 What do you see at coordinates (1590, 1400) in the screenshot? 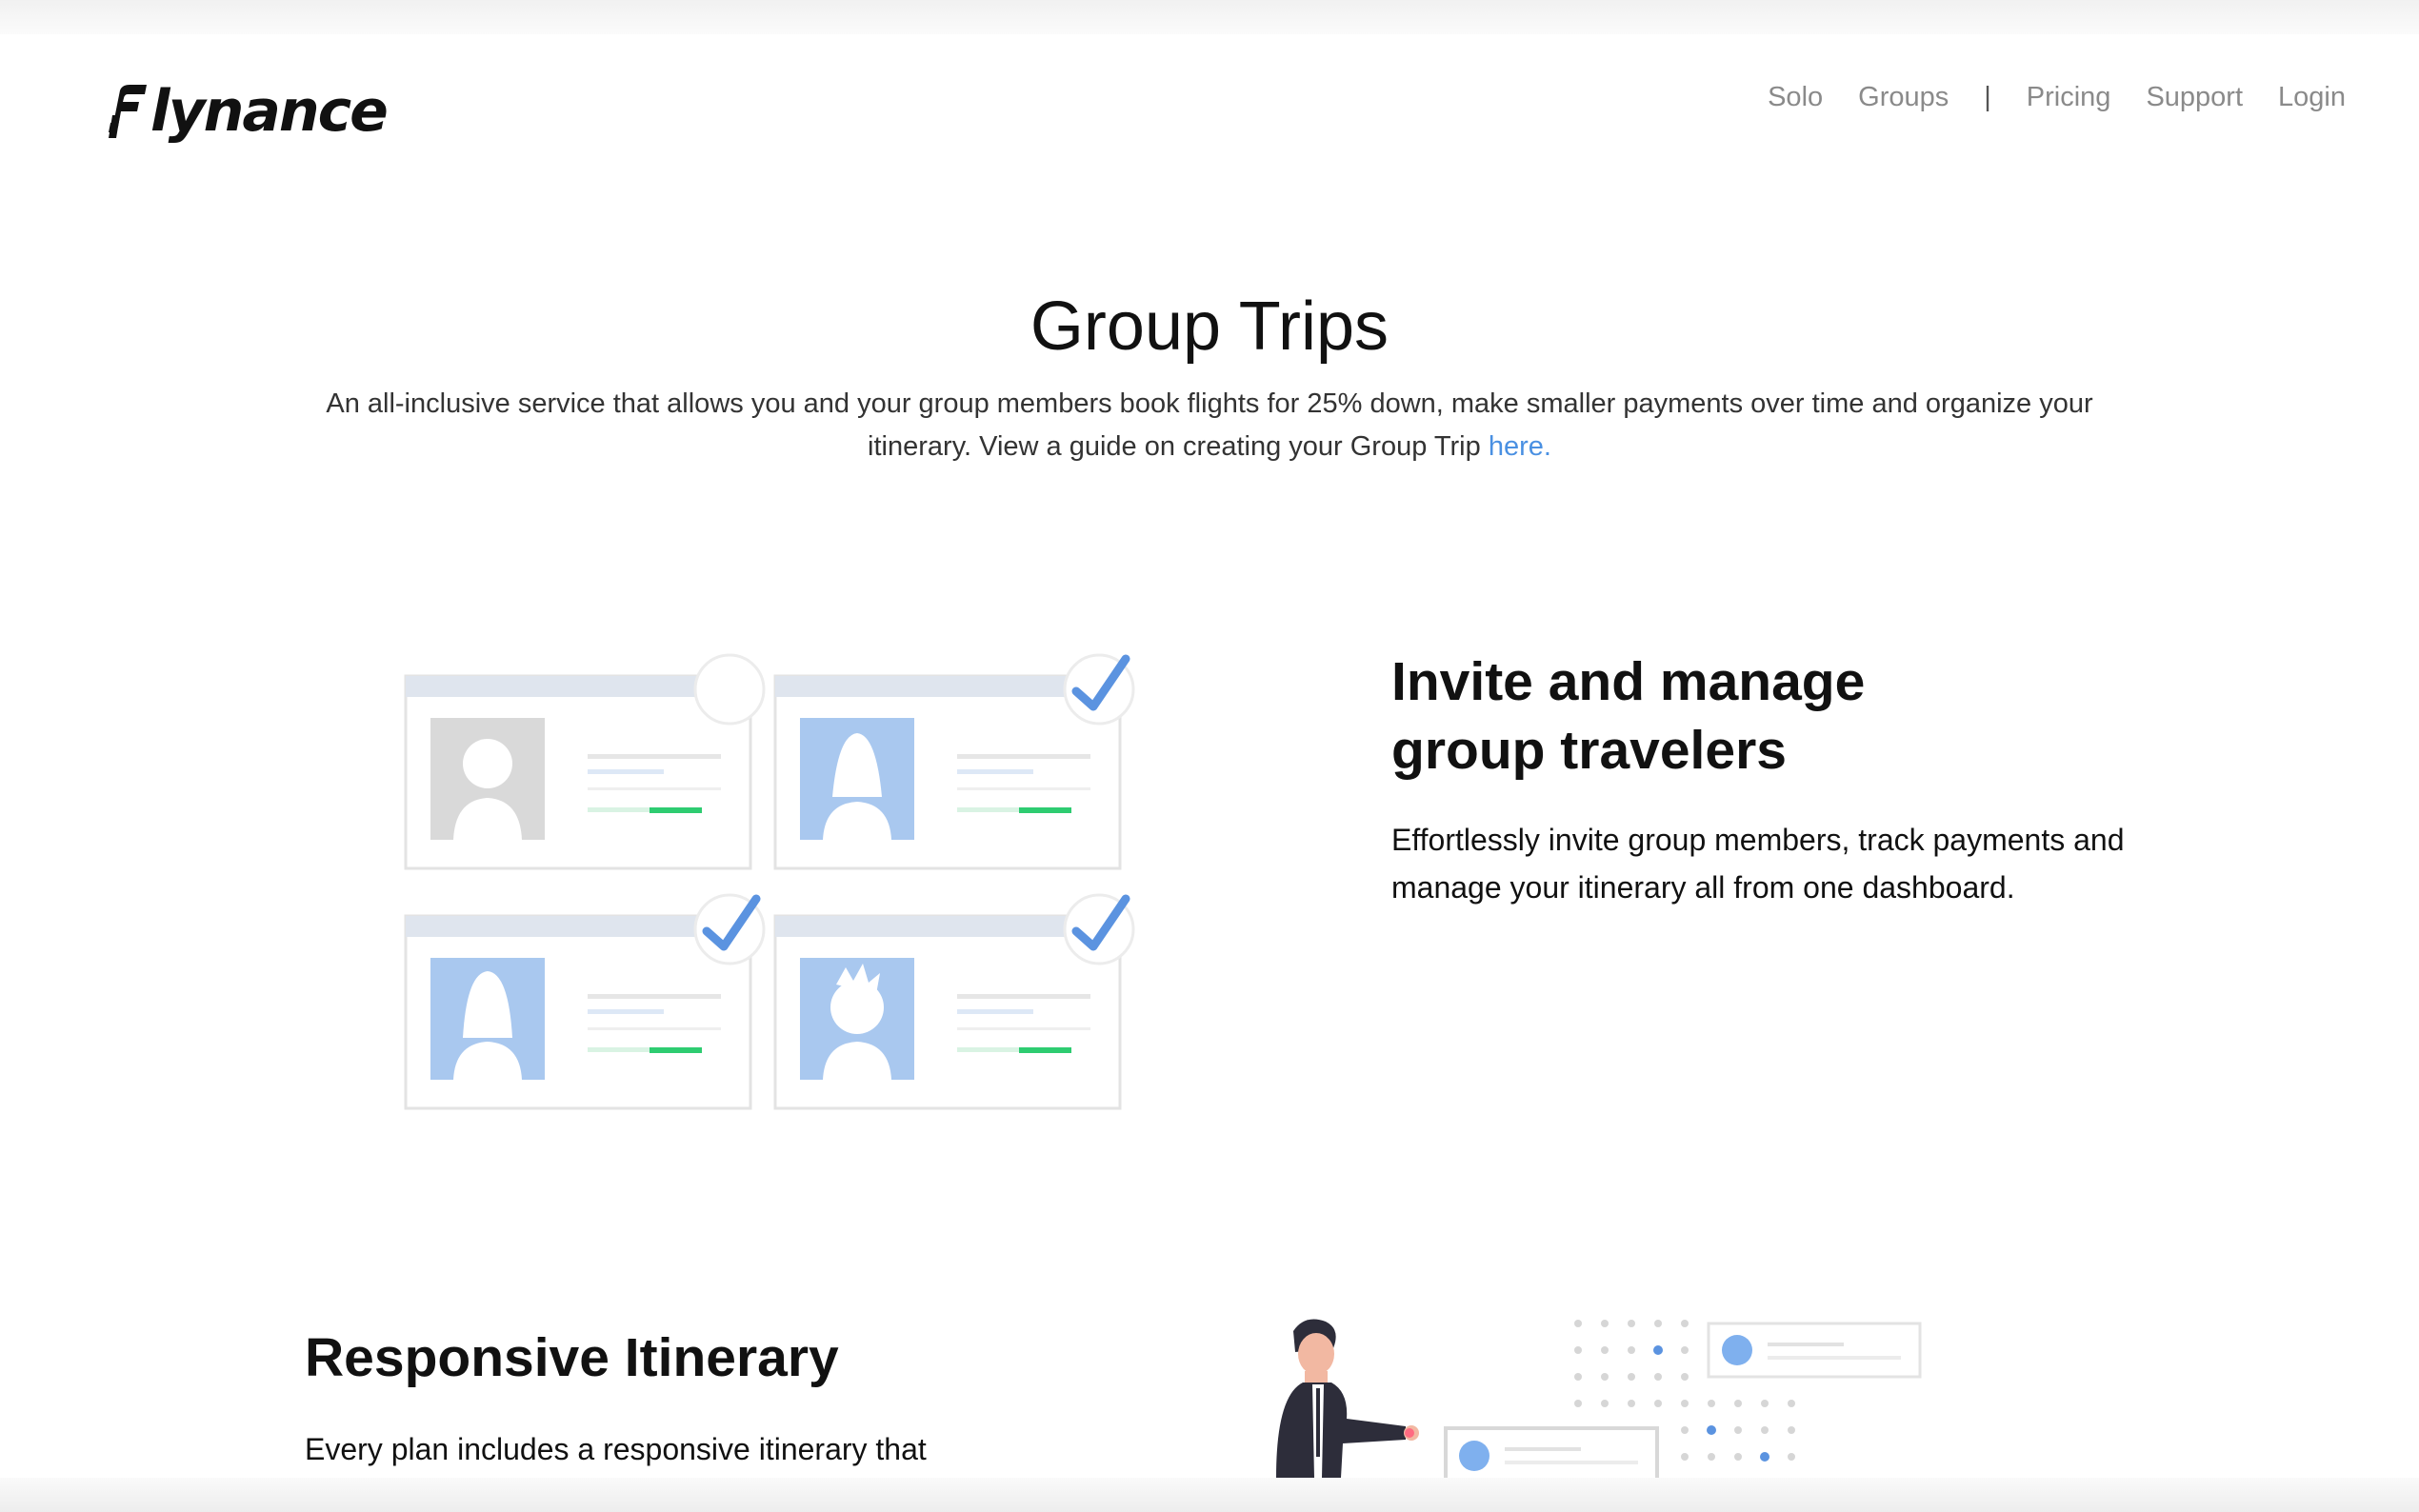
I see `itinerary-illustration` at bounding box center [1590, 1400].